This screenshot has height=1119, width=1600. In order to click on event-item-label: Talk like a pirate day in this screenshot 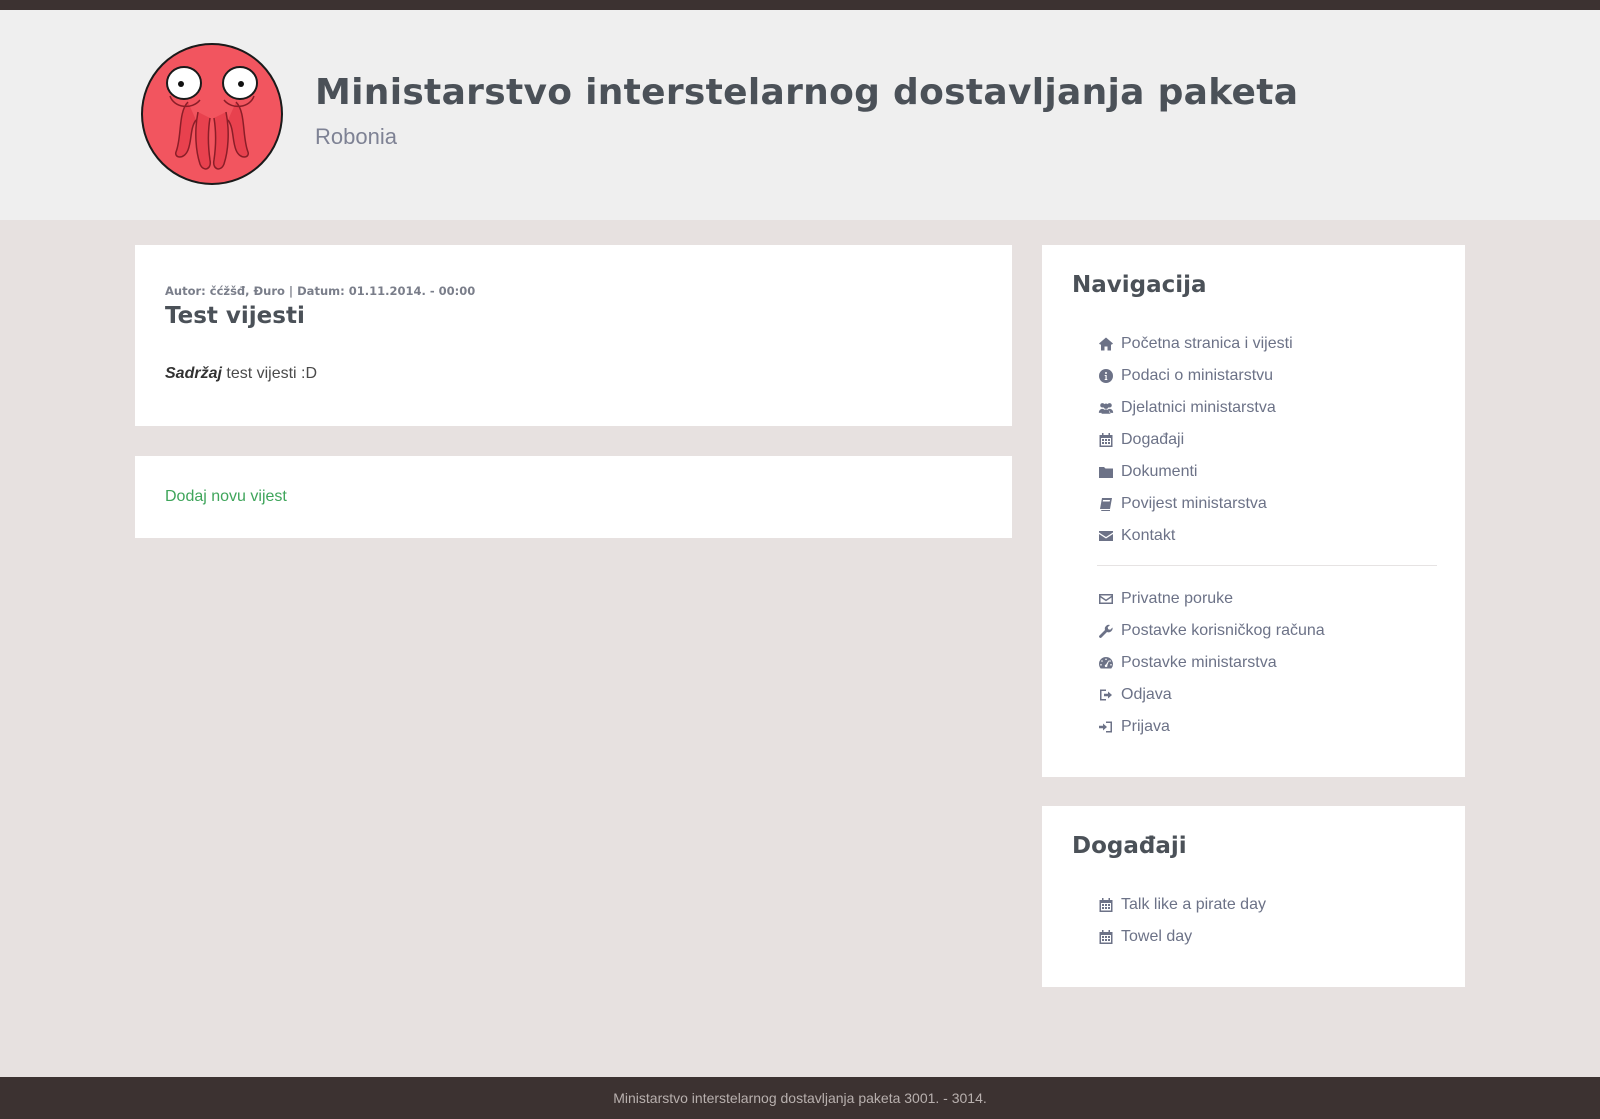, I will do `click(1193, 904)`.